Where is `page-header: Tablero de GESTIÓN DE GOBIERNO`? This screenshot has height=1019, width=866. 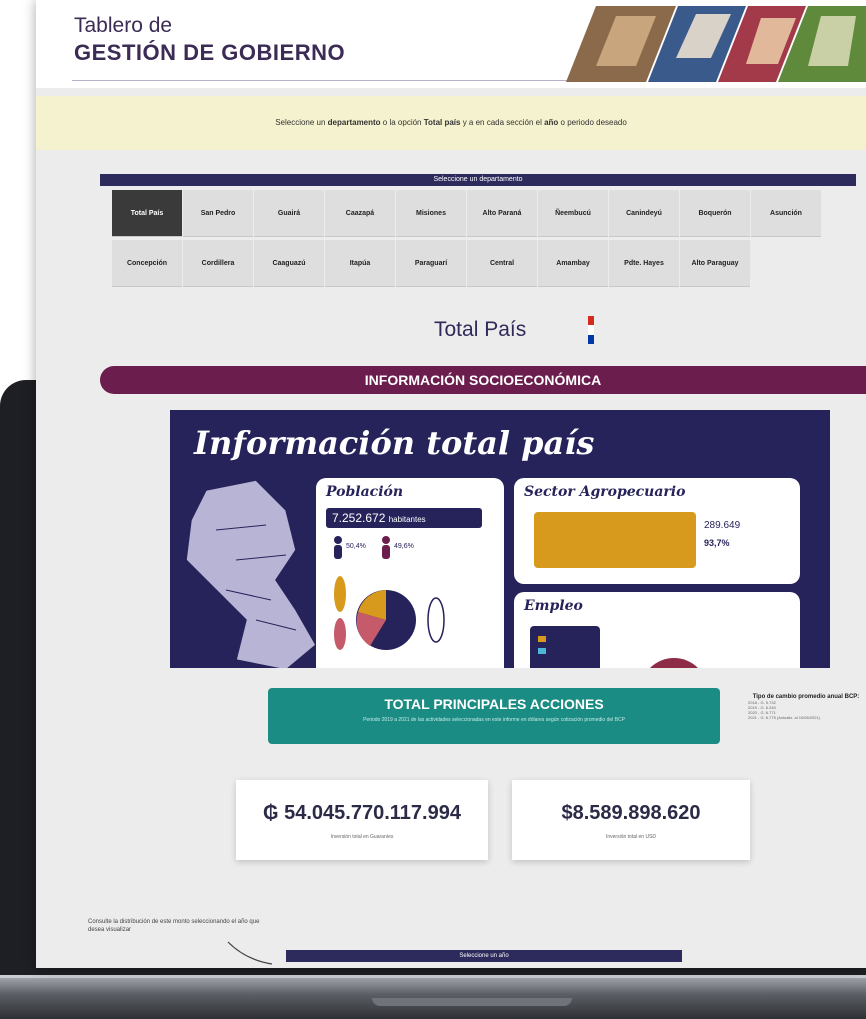 page-header: Tablero de GESTIÓN DE GOBIERNO is located at coordinates (451, 44).